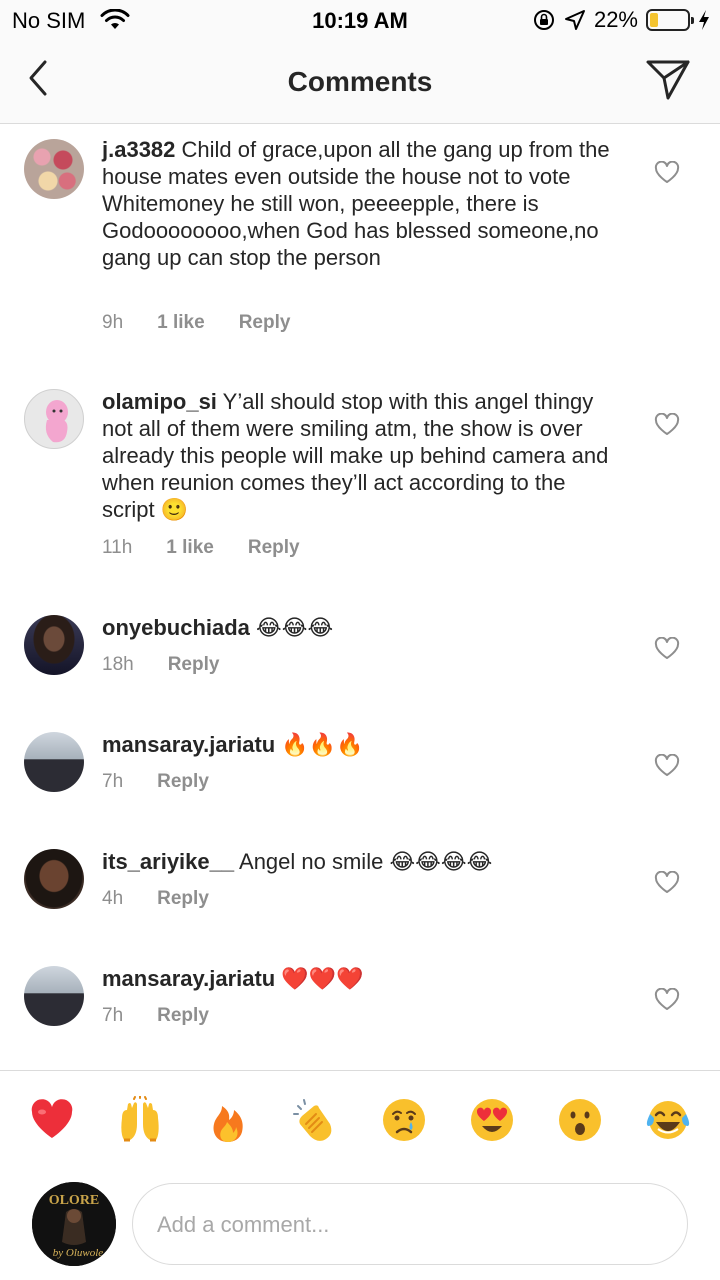  What do you see at coordinates (362, 628) in the screenshot?
I see `comment-text: onyebuchiada 😂😂😂` at bounding box center [362, 628].